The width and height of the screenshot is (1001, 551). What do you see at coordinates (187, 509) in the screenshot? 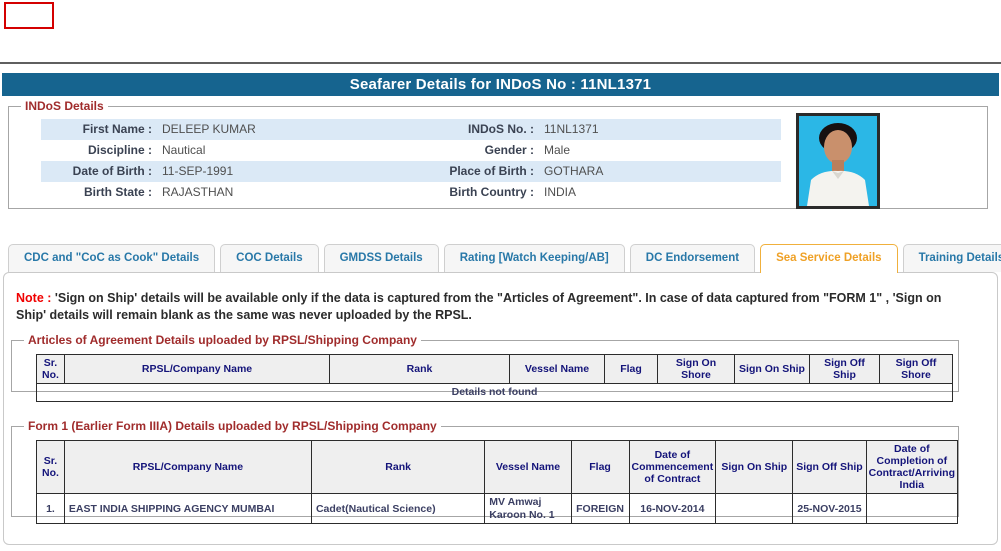
I see `cell-company: EAST INDIA SHIPPING AGENCY MUMBAI` at bounding box center [187, 509].